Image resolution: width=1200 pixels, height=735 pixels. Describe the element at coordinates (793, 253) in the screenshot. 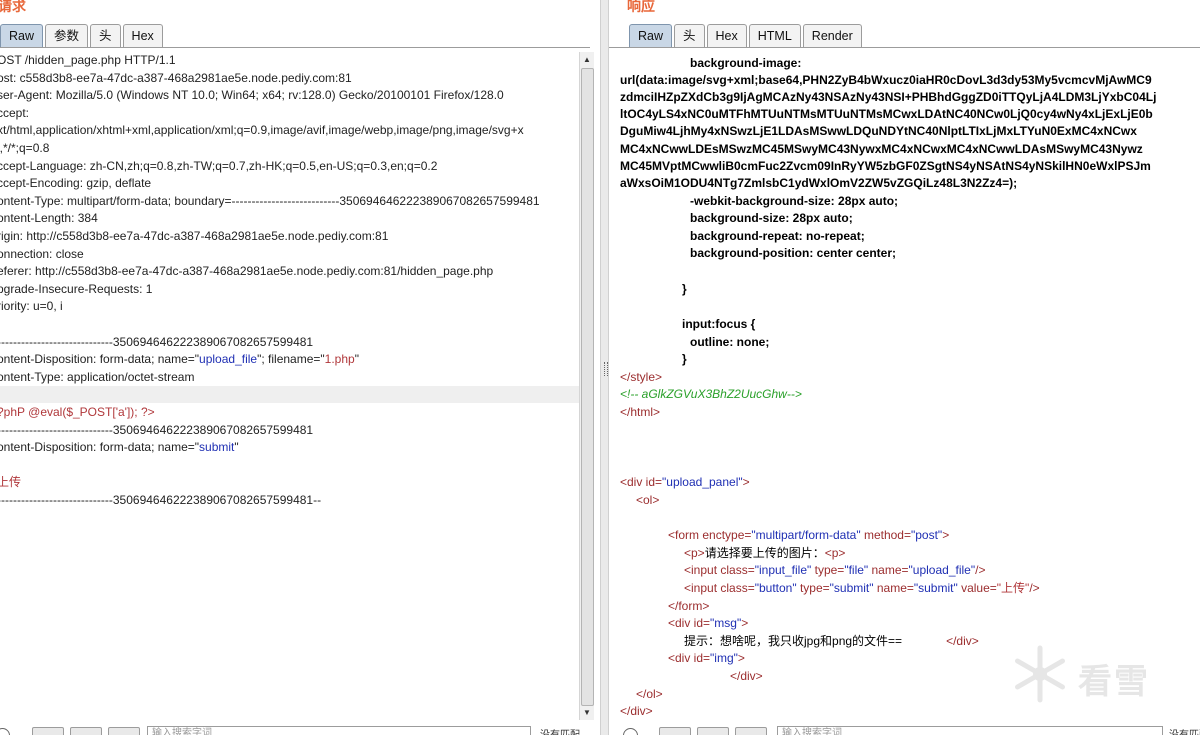

I see `css-line: background-position: center center;` at that location.